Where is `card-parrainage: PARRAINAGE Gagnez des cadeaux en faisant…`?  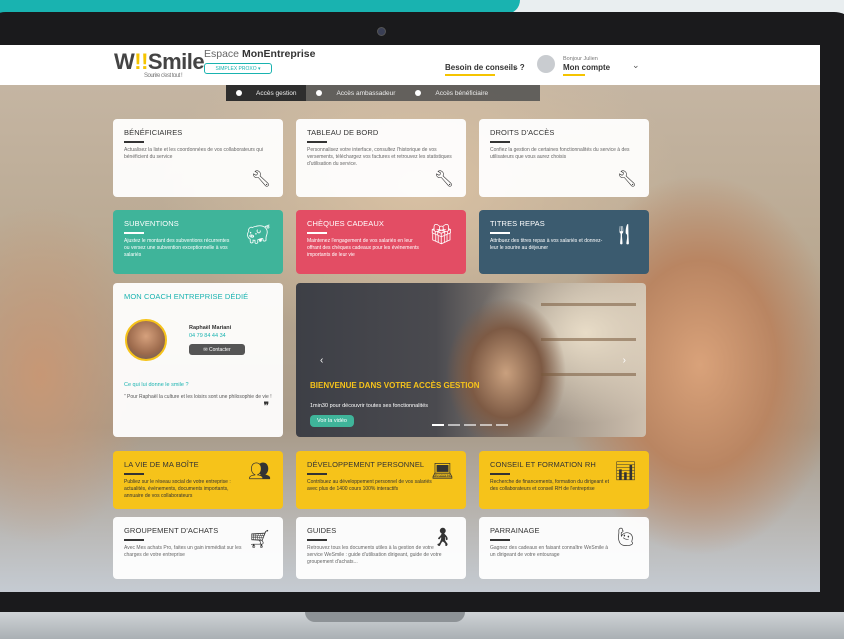 card-parrainage: PARRAINAGE Gagnez des cadeaux en faisant… is located at coordinates (564, 548).